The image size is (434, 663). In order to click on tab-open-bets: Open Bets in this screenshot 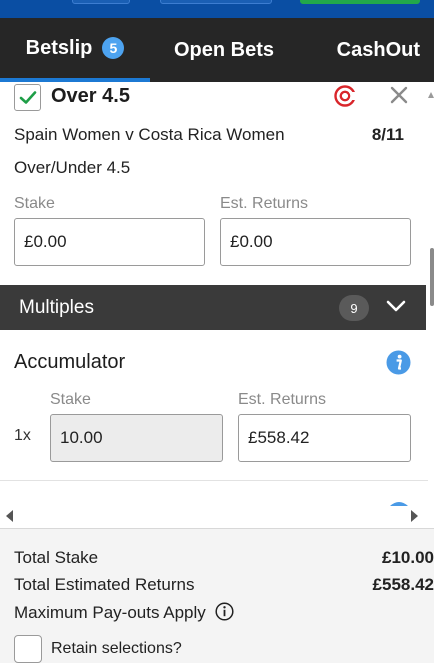, I will do `click(224, 50)`.